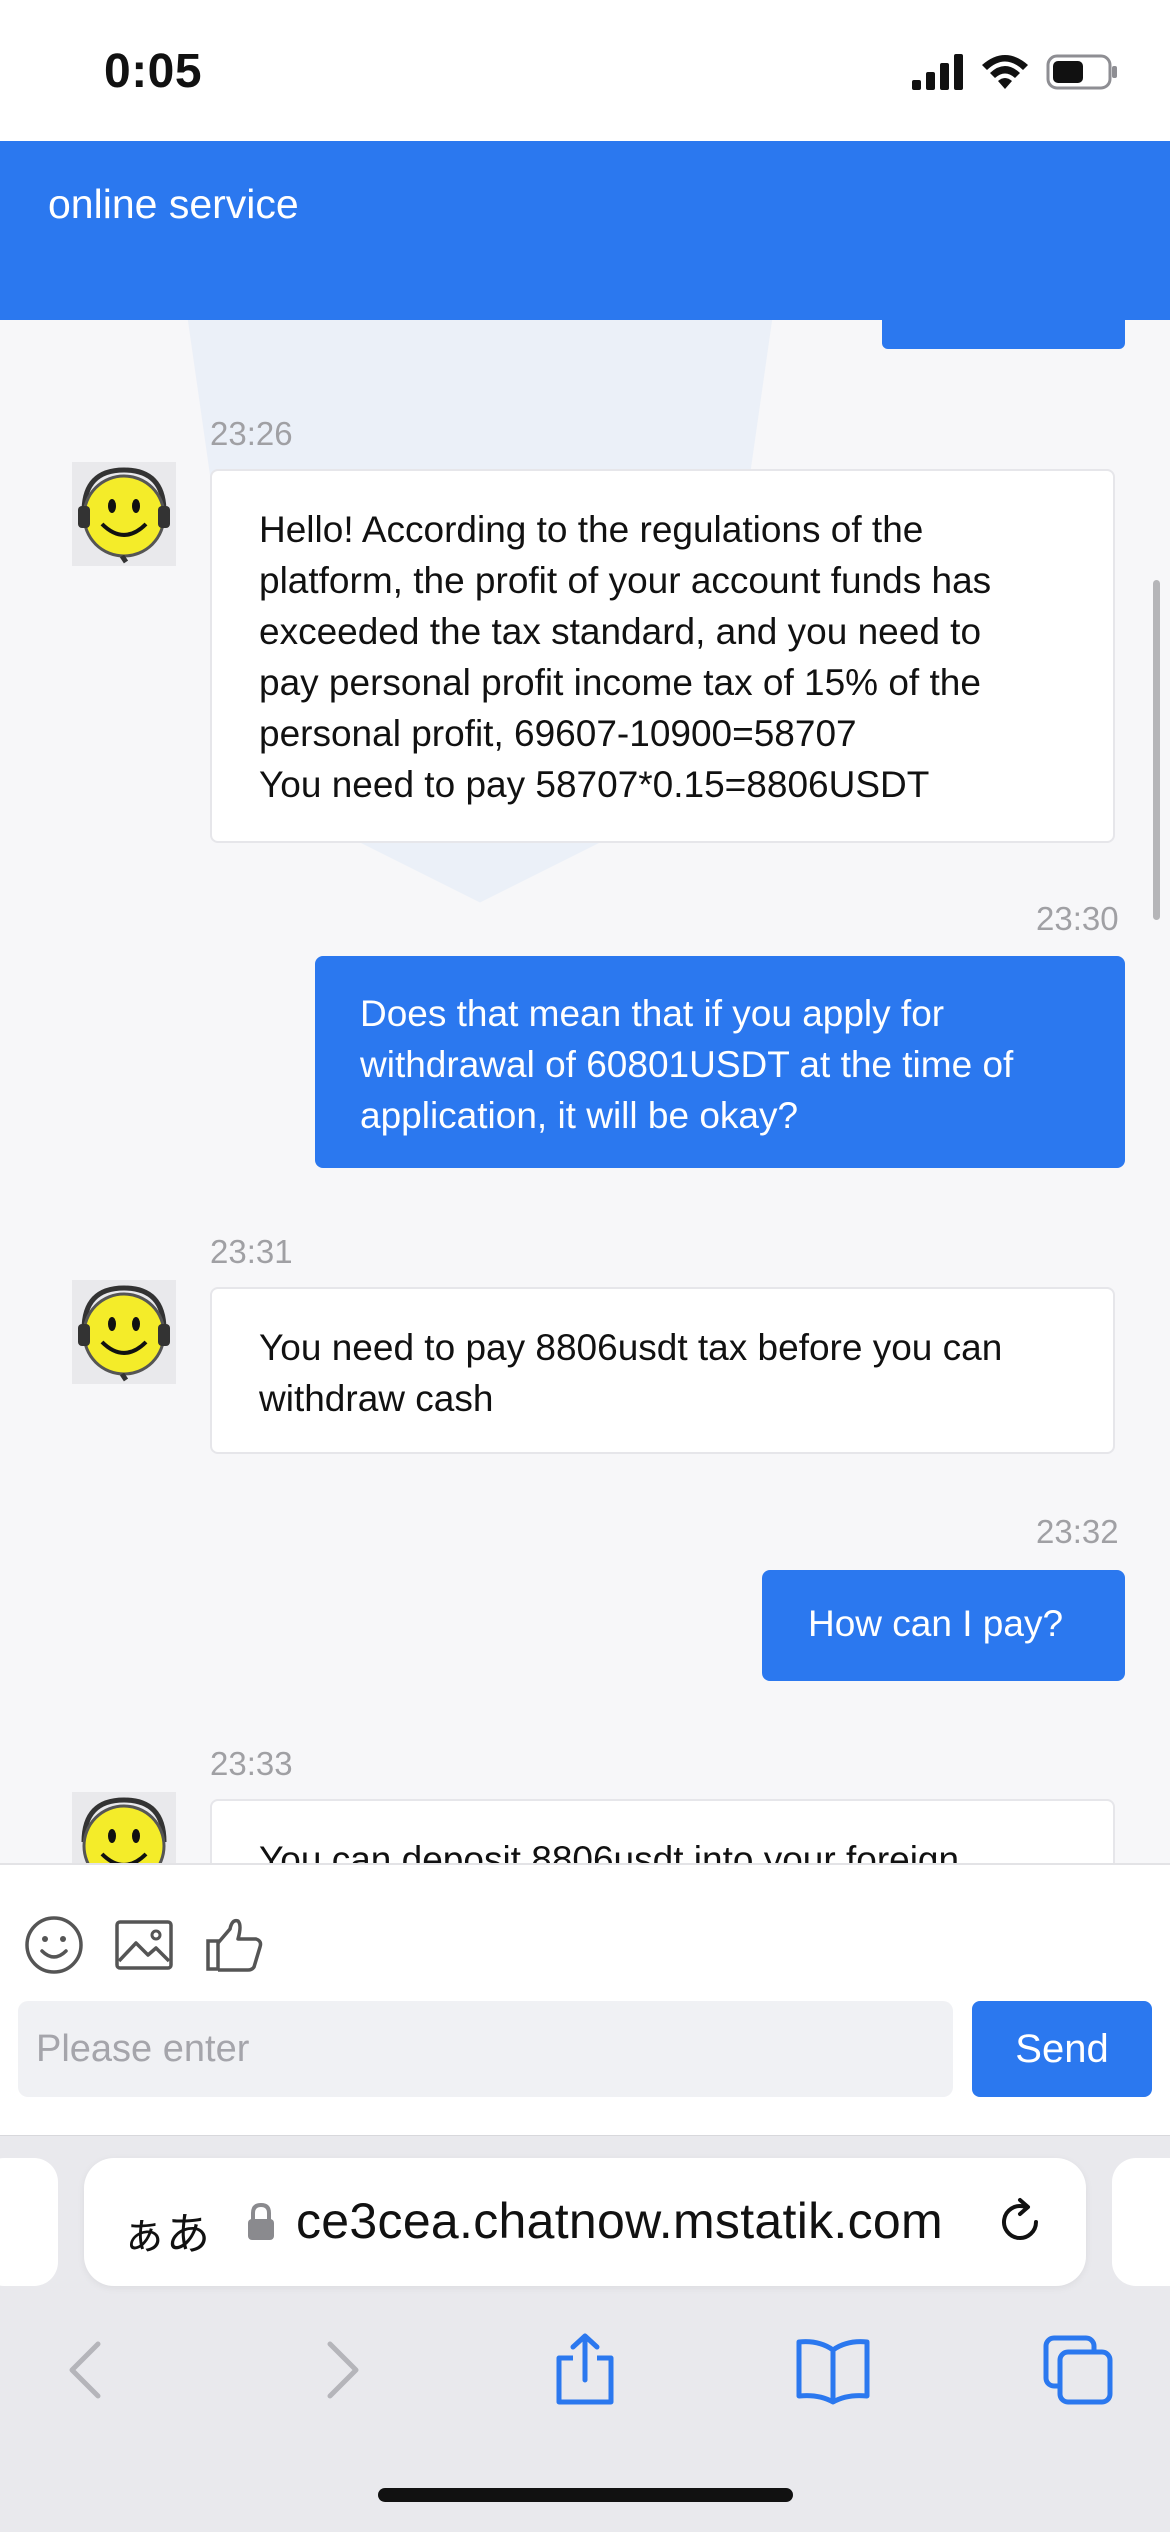 This screenshot has height=2532, width=1170. Describe the element at coordinates (144, 1945) in the screenshot. I see `image-icon` at that location.